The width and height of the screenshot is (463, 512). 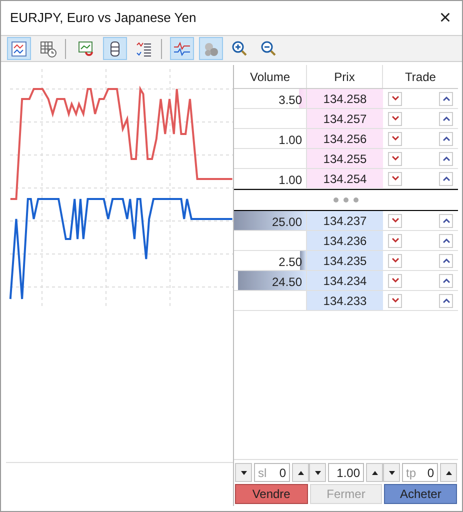 What do you see at coordinates (421, 494) in the screenshot?
I see `buy-button: Acheter` at bounding box center [421, 494].